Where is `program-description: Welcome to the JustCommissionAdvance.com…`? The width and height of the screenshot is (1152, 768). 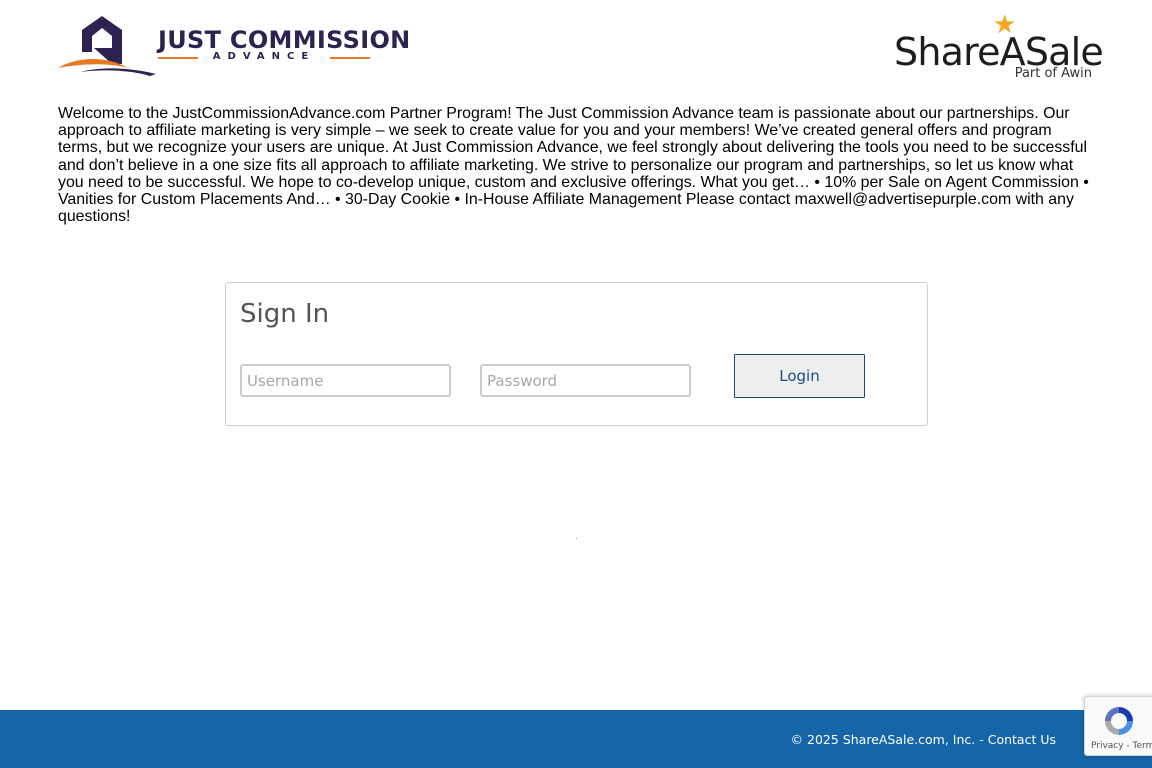 program-description: Welcome to the JustCommissionAdvance.com… is located at coordinates (573, 165).